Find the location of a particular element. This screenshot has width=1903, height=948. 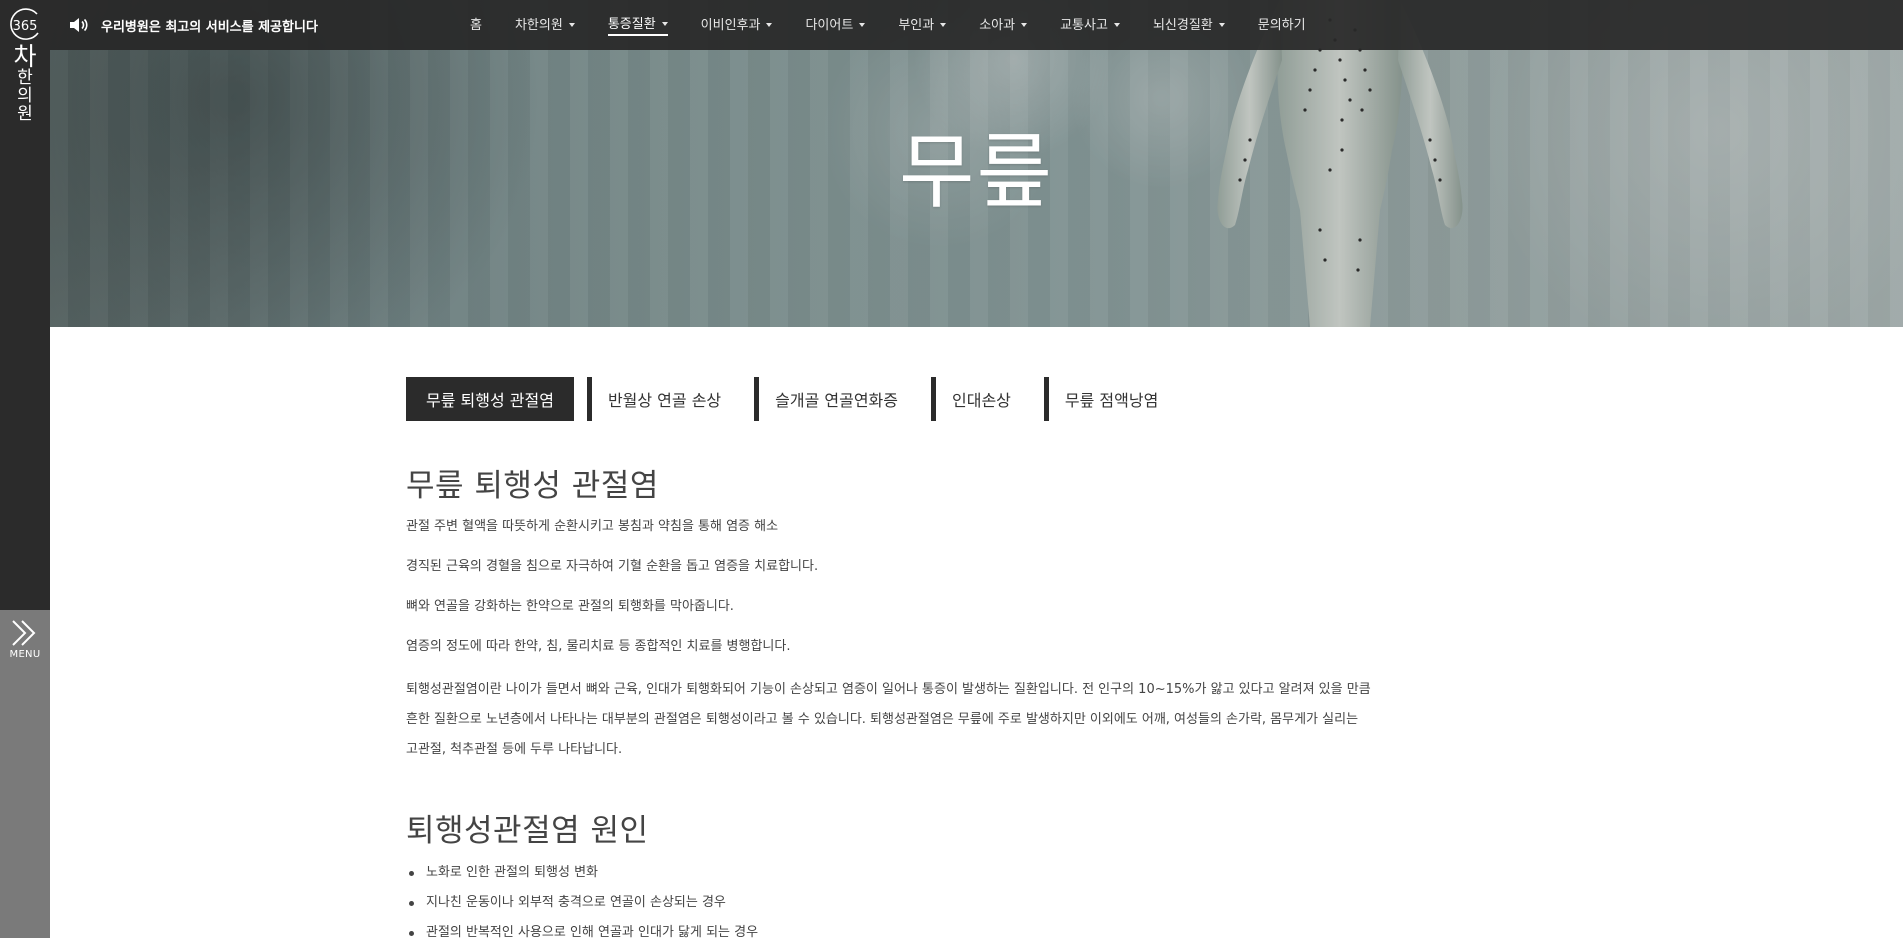

page-title: 무릎 is located at coordinates (976, 172).